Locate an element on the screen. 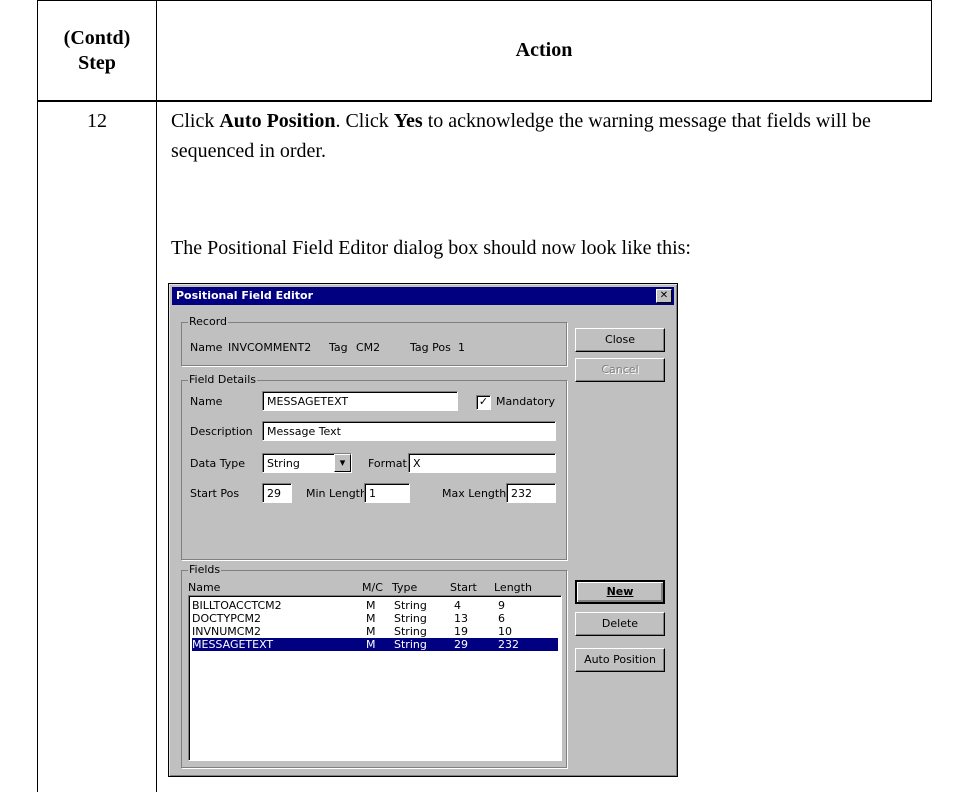 This screenshot has height=792, width=966. minlength-input: 1 is located at coordinates (387, 493).